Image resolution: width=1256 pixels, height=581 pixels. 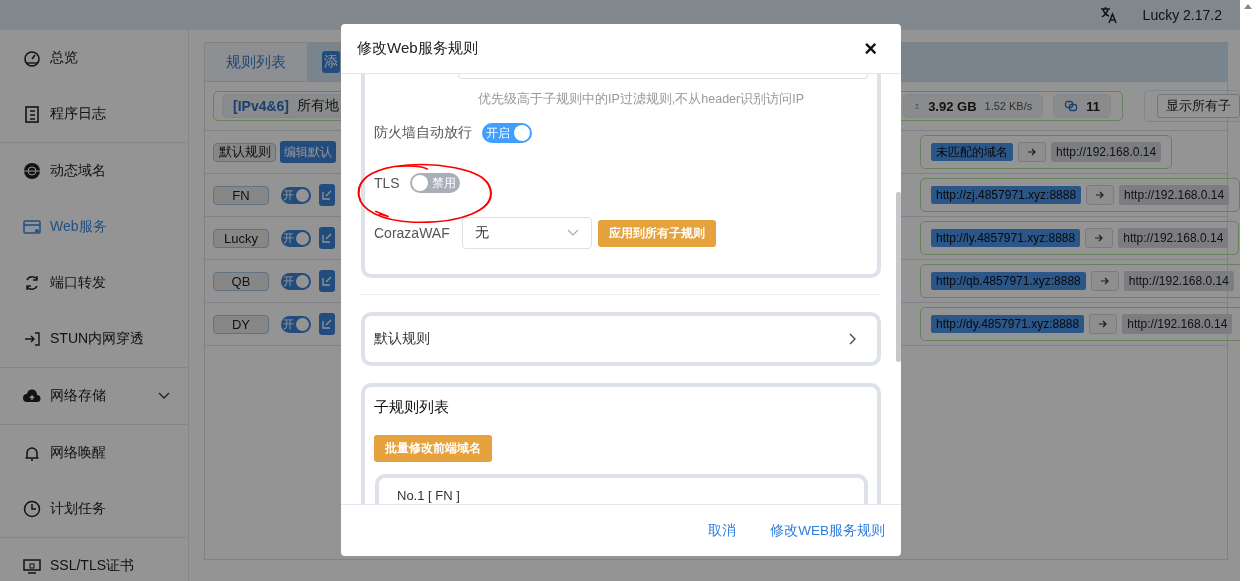 What do you see at coordinates (656, 233) in the screenshot?
I see `apply-all-button: 应用到所有子规则` at bounding box center [656, 233].